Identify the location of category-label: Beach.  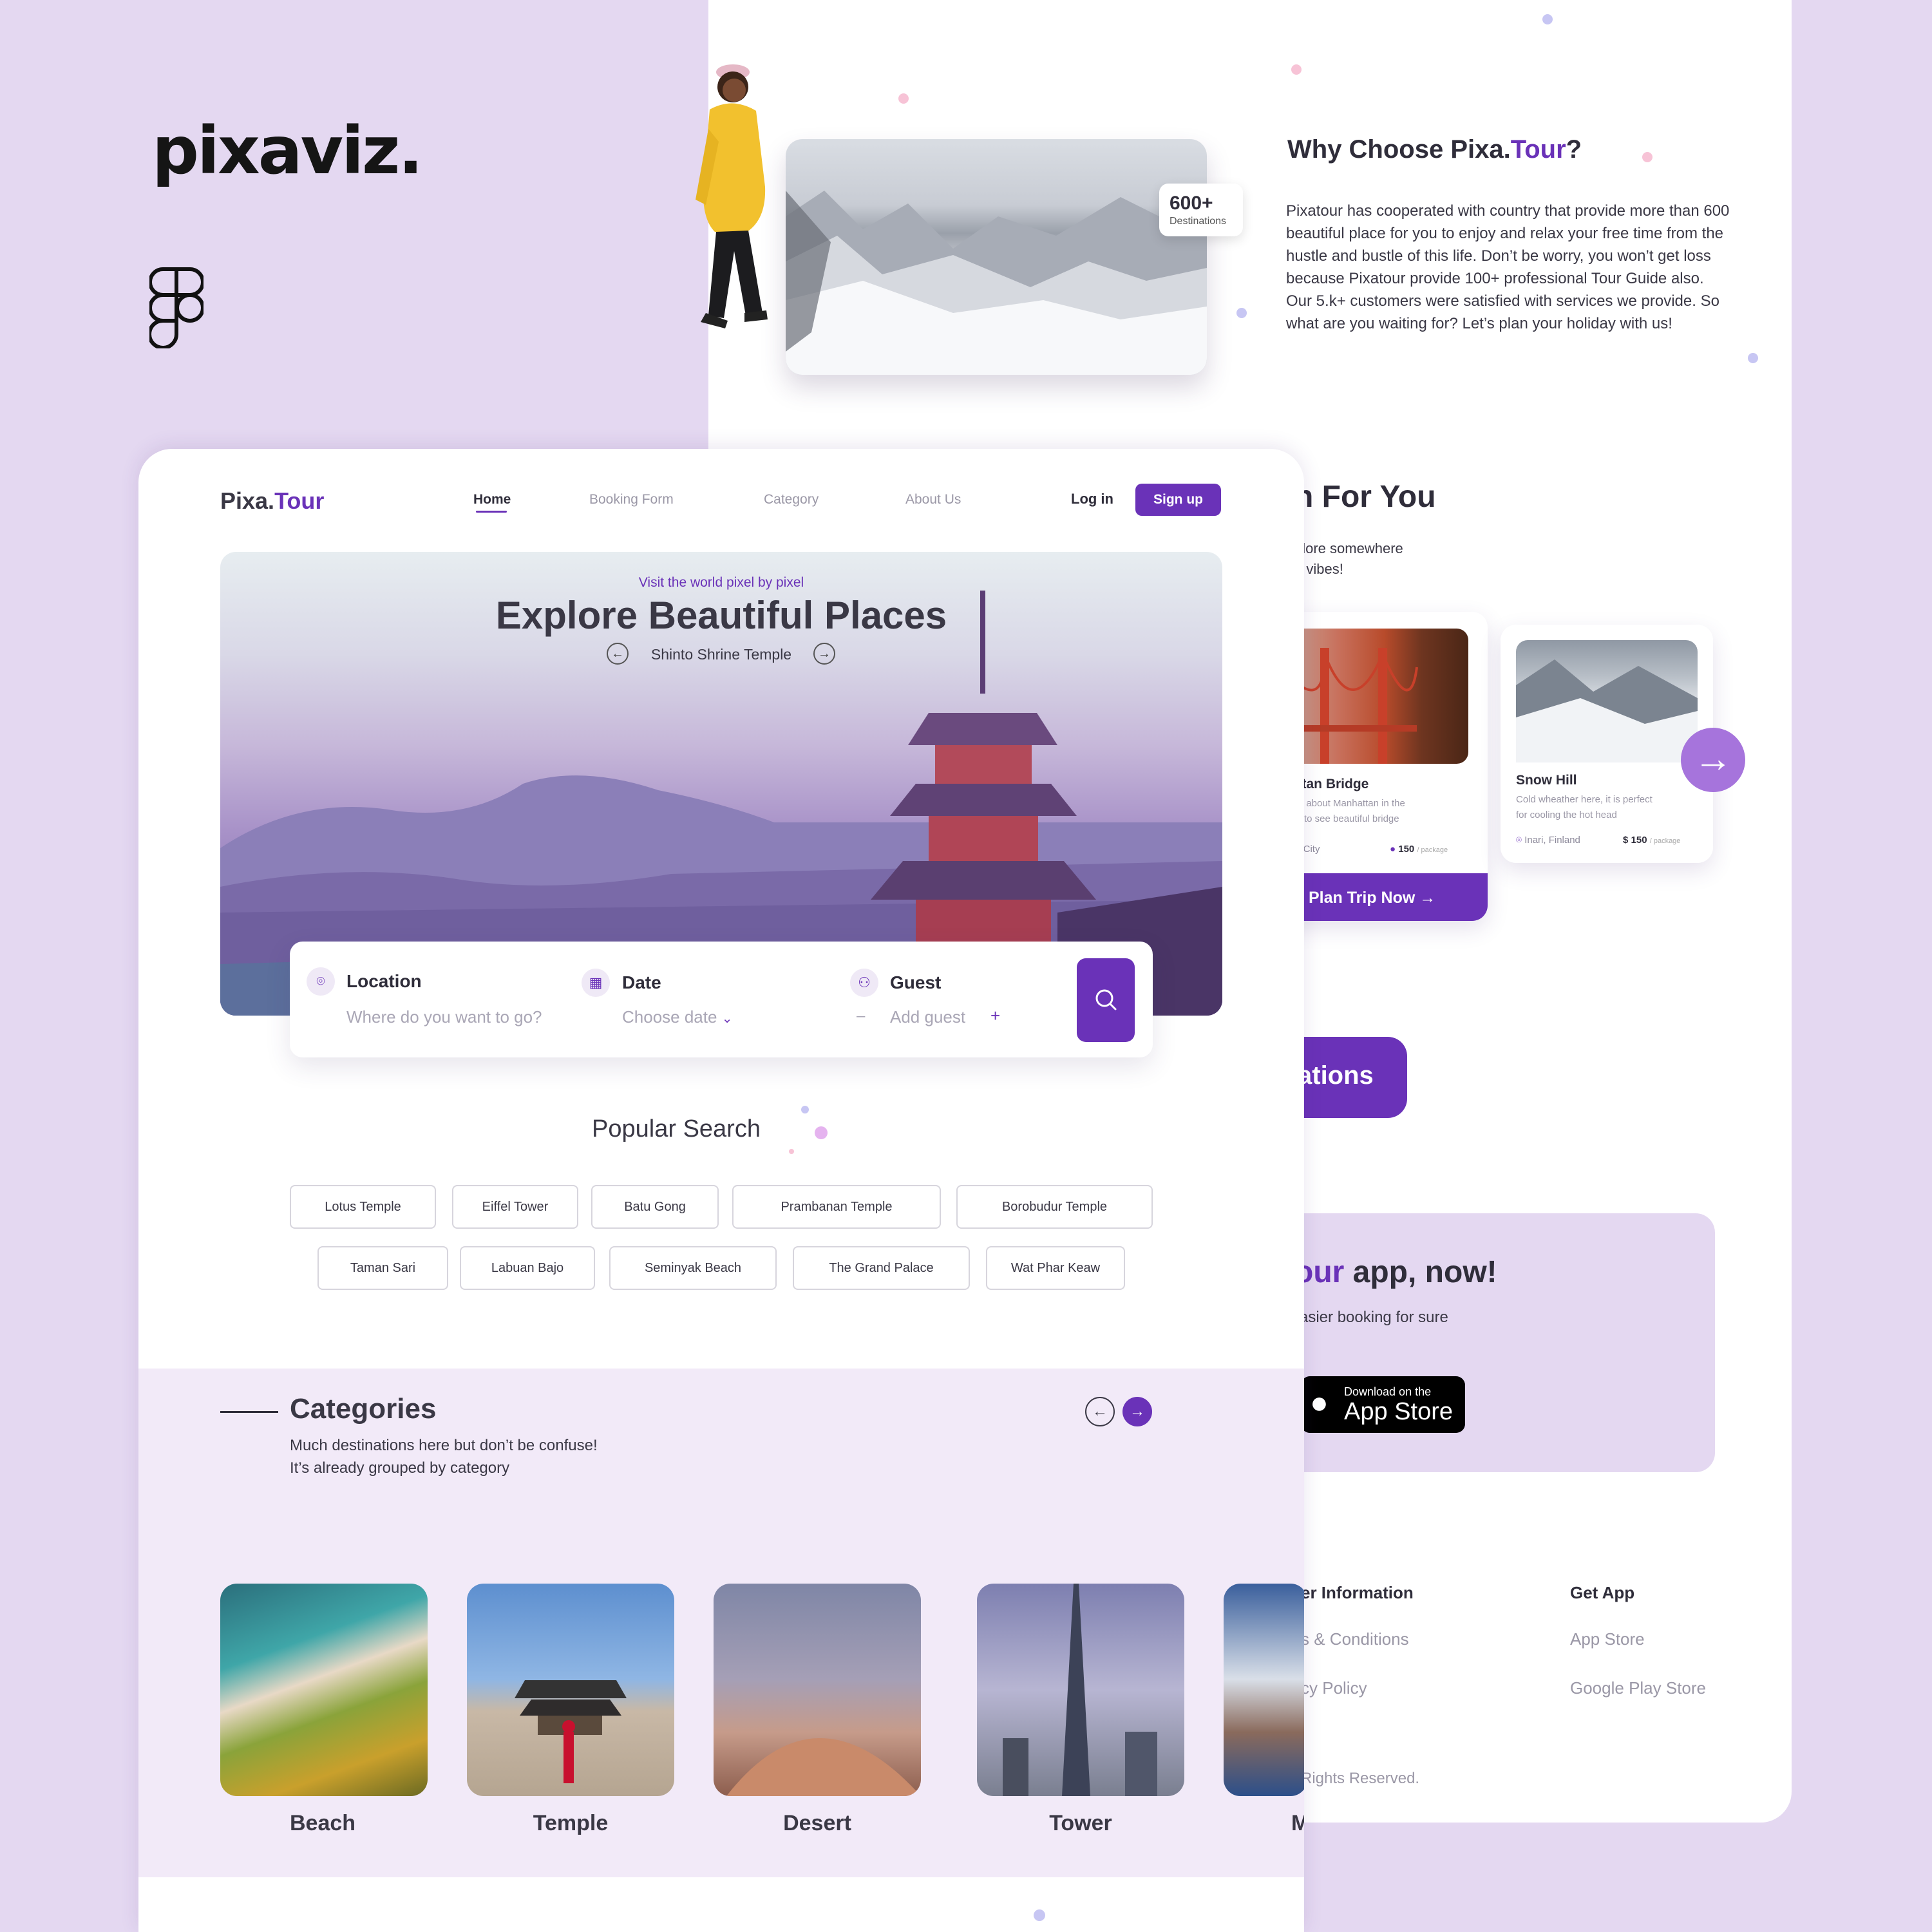
(323, 1823).